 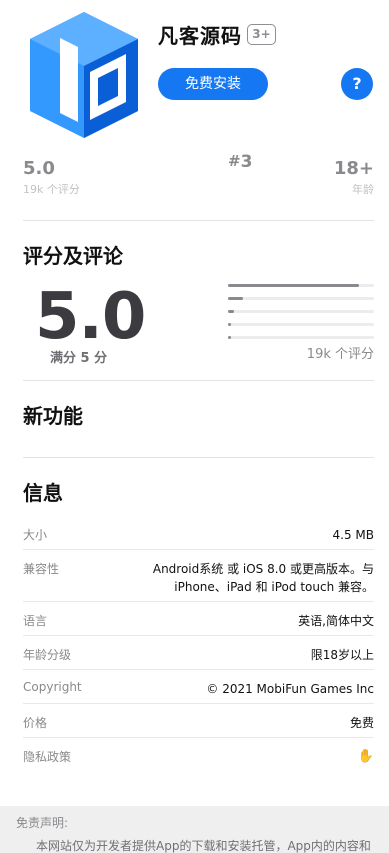 What do you see at coordinates (353, 535) in the screenshot?
I see `info-value: 4.5 MB` at bounding box center [353, 535].